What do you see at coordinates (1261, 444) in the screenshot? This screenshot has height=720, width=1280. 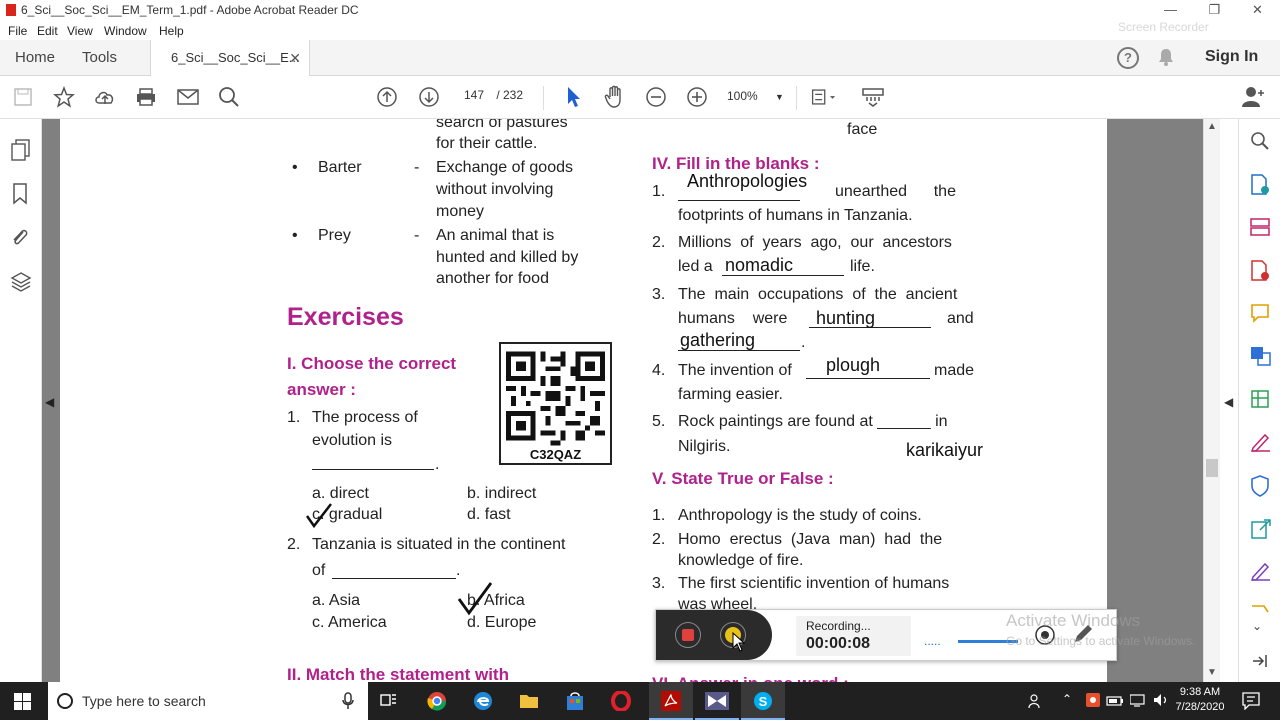 I see `fill-sign-icon` at bounding box center [1261, 444].